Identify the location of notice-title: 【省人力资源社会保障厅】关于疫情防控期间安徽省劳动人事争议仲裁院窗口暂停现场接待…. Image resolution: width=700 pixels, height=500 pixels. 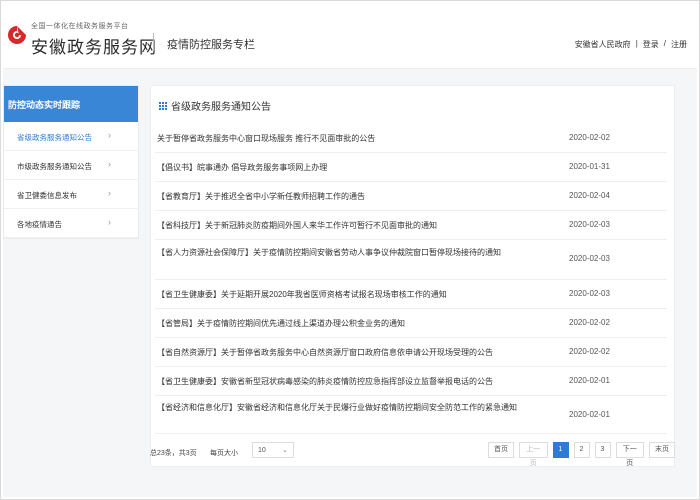
(359, 252).